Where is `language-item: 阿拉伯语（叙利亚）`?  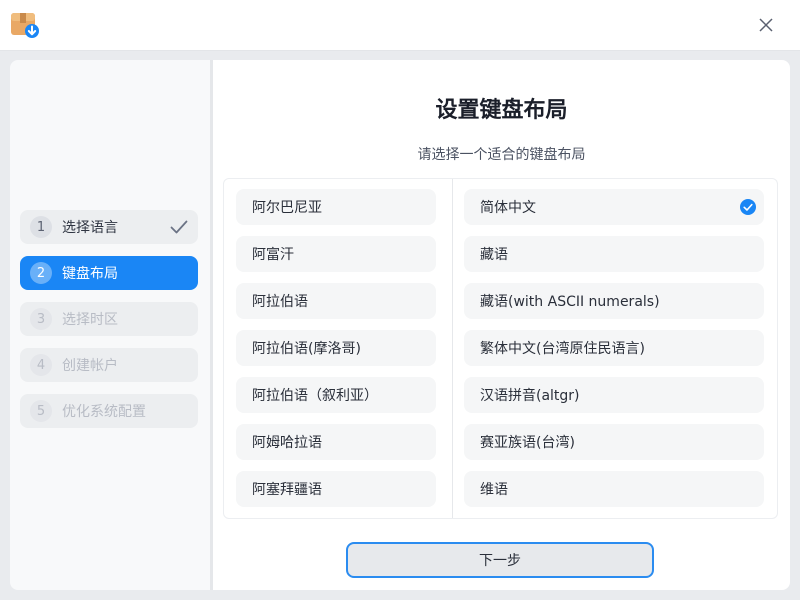
language-item: 阿拉伯语（叙利亚） is located at coordinates (336, 395).